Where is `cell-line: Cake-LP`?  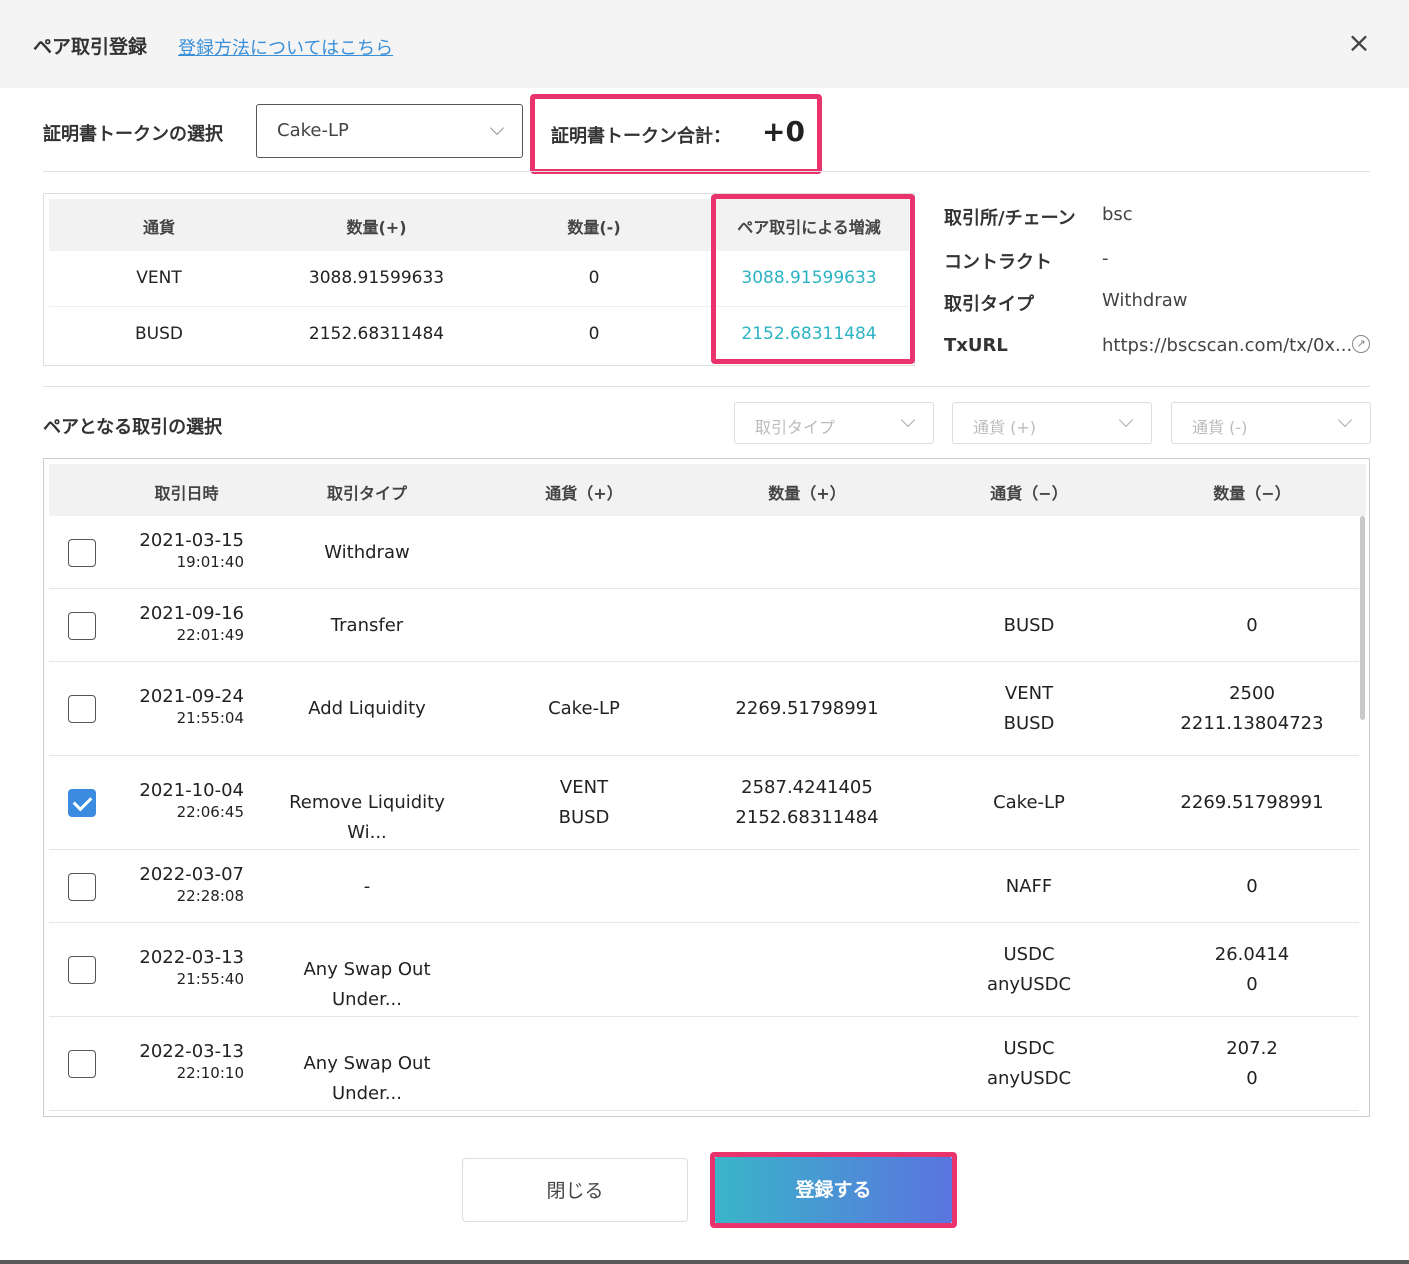
cell-line: Cake-LP is located at coordinates (584, 708).